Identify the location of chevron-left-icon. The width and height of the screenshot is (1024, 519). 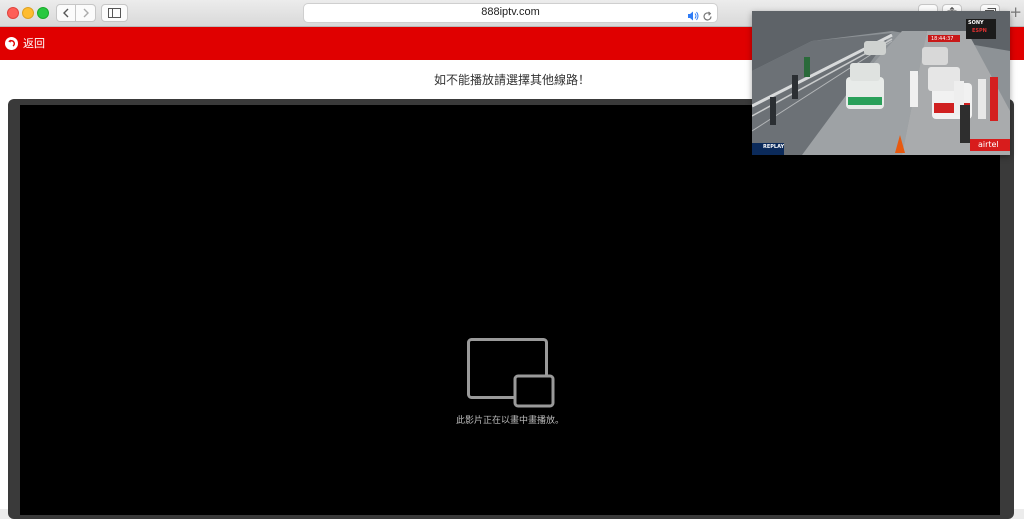
(66, 13).